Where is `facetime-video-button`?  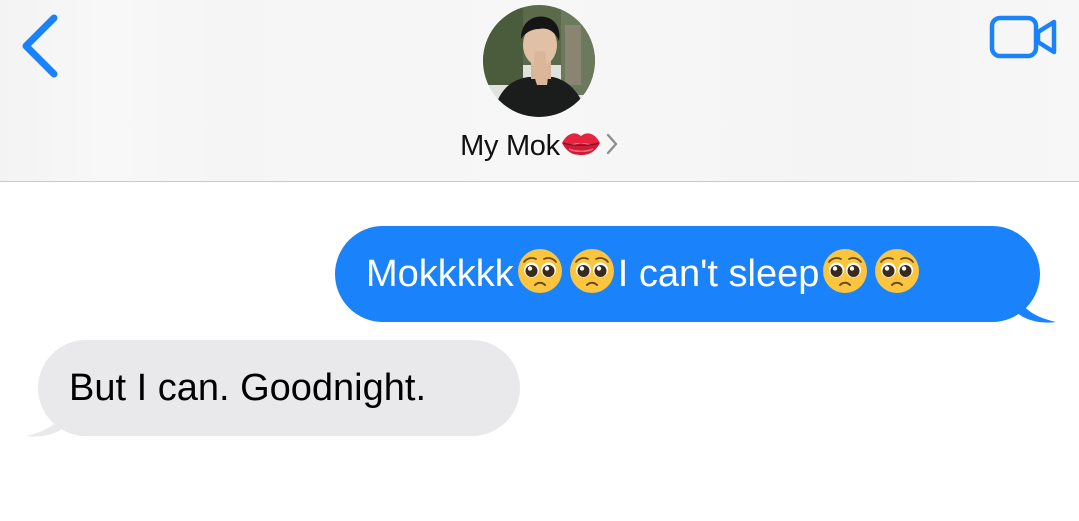 facetime-video-button is located at coordinates (1024, 37).